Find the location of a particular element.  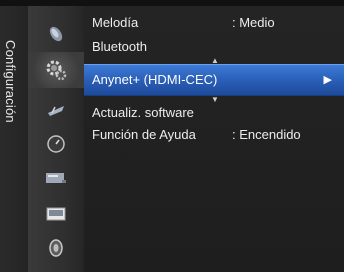

settings-gear-icon is located at coordinates (56, 70).